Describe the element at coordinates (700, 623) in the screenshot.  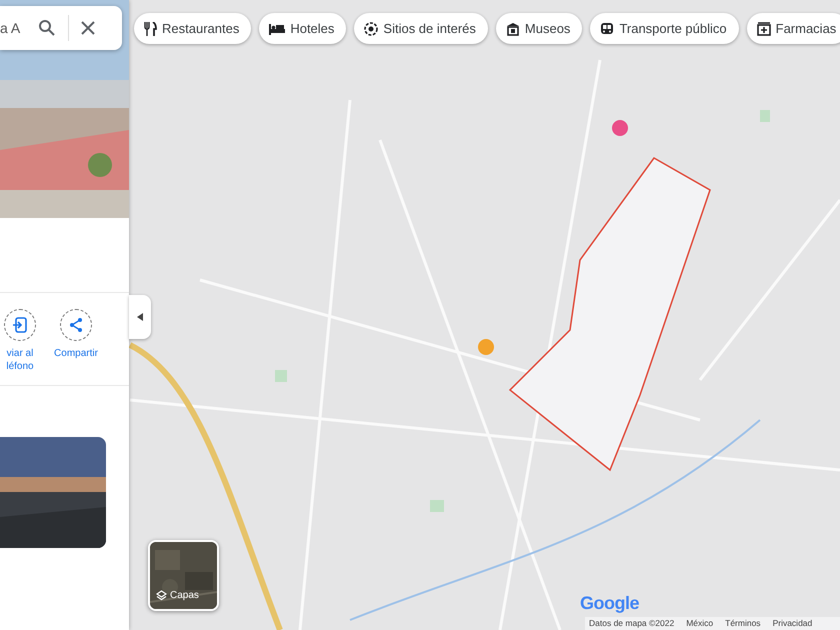
I see `footer-link: México` at that location.